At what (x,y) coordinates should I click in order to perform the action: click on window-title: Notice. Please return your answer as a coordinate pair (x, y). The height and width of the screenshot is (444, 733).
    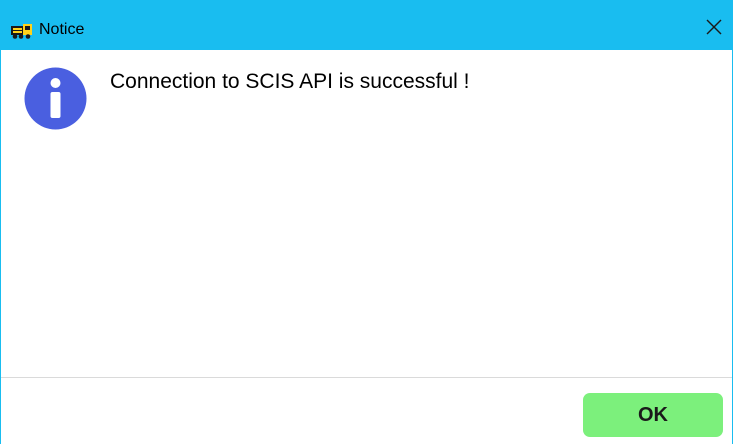
    Looking at the image, I should click on (62, 29).